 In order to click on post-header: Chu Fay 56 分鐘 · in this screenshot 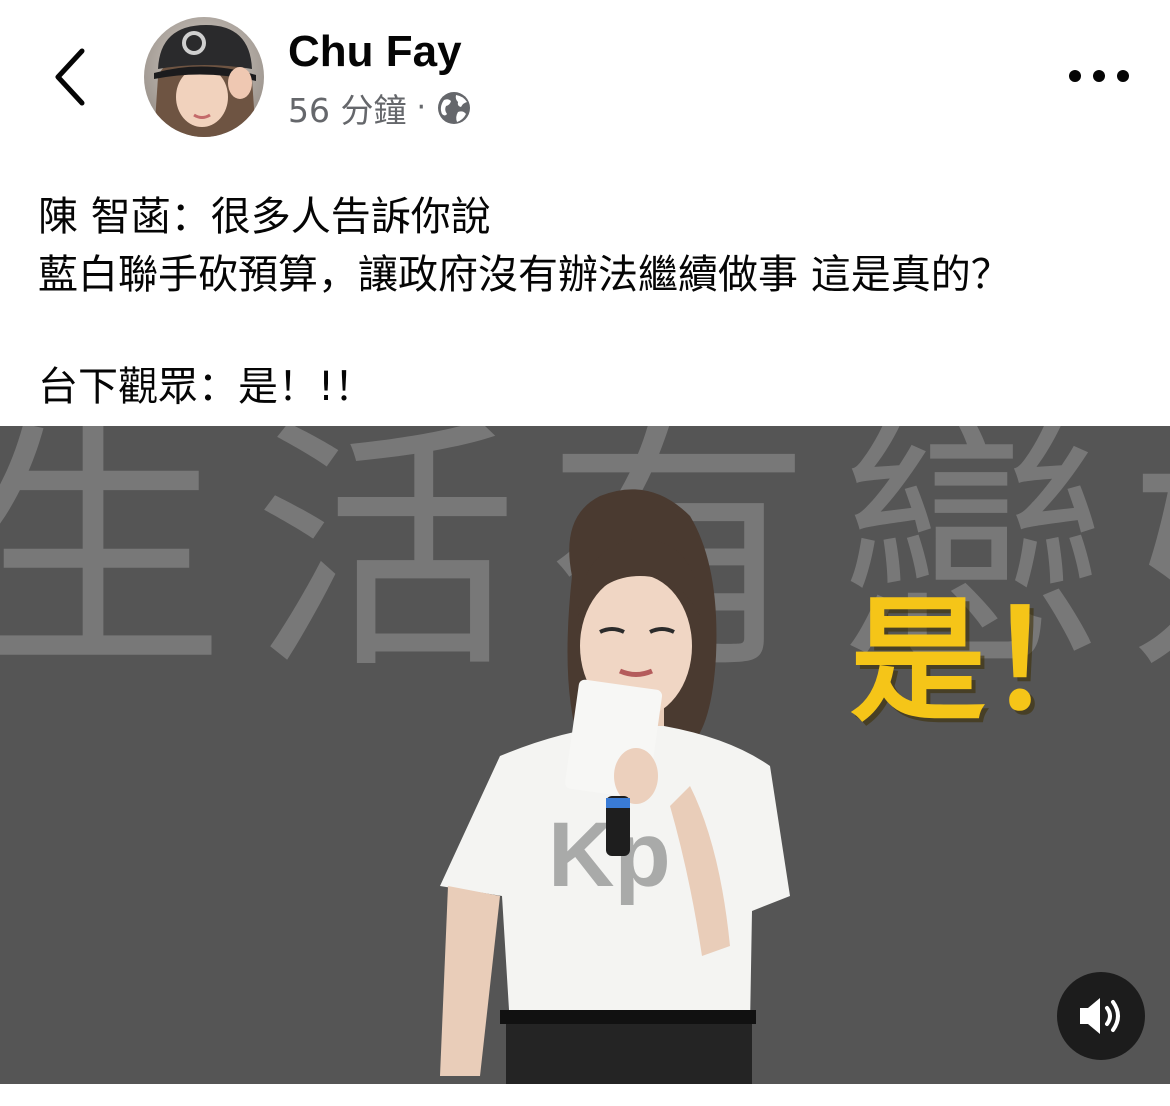, I will do `click(585, 75)`.